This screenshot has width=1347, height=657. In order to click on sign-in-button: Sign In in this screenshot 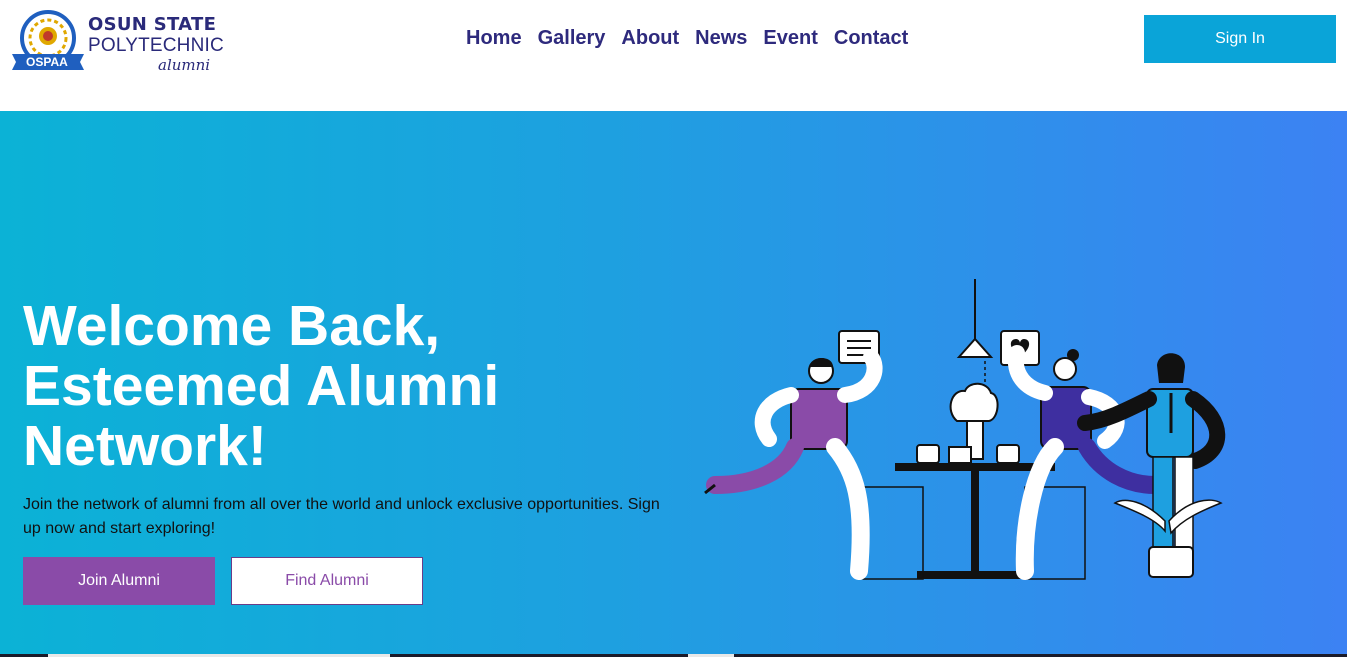, I will do `click(1240, 39)`.